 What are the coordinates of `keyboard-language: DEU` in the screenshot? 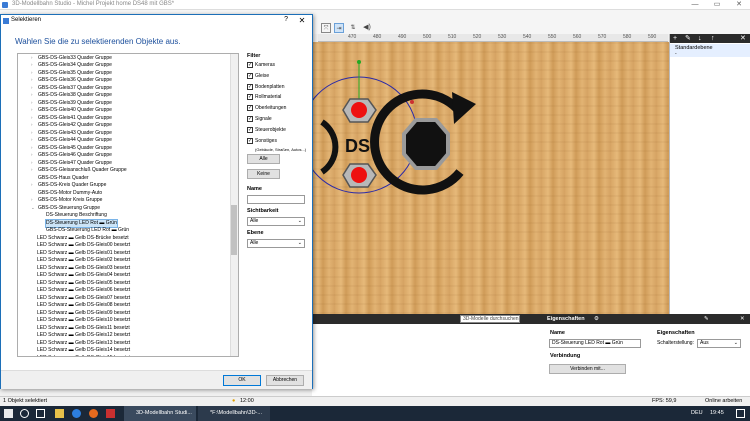 It's located at (697, 413).